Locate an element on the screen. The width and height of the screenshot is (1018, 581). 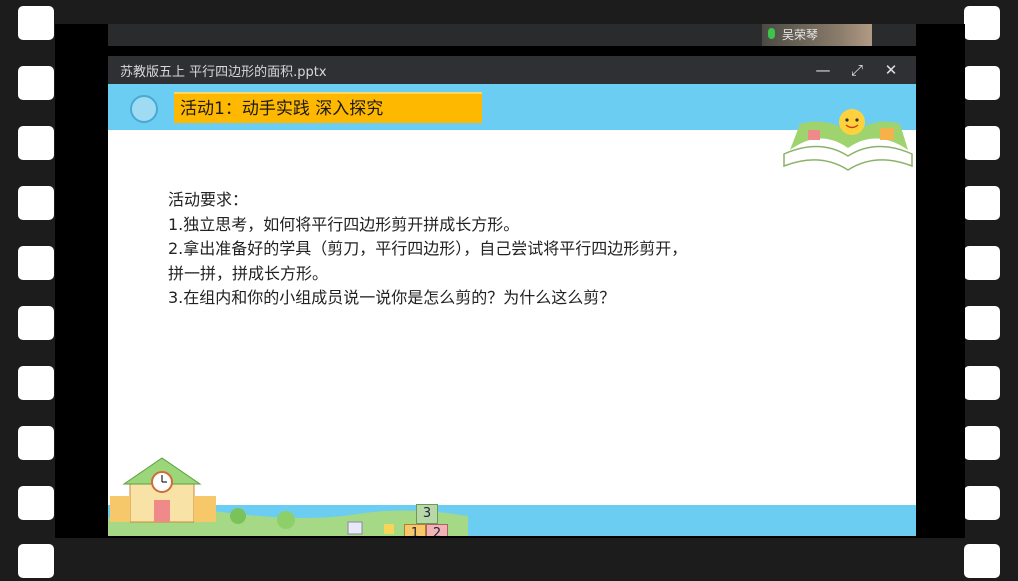
requirement-item: 2.拿出准备好的学具（剪刀，平行四边形），自己尝试将平行四边形剪开， is located at coordinates (428, 248).